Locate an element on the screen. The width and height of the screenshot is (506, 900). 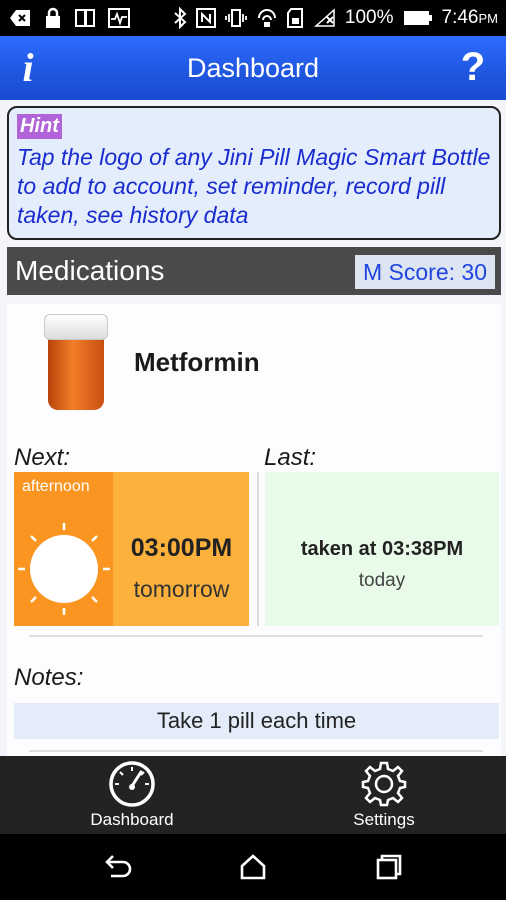
time-of-day-panel: afternoon is located at coordinates (63, 549).